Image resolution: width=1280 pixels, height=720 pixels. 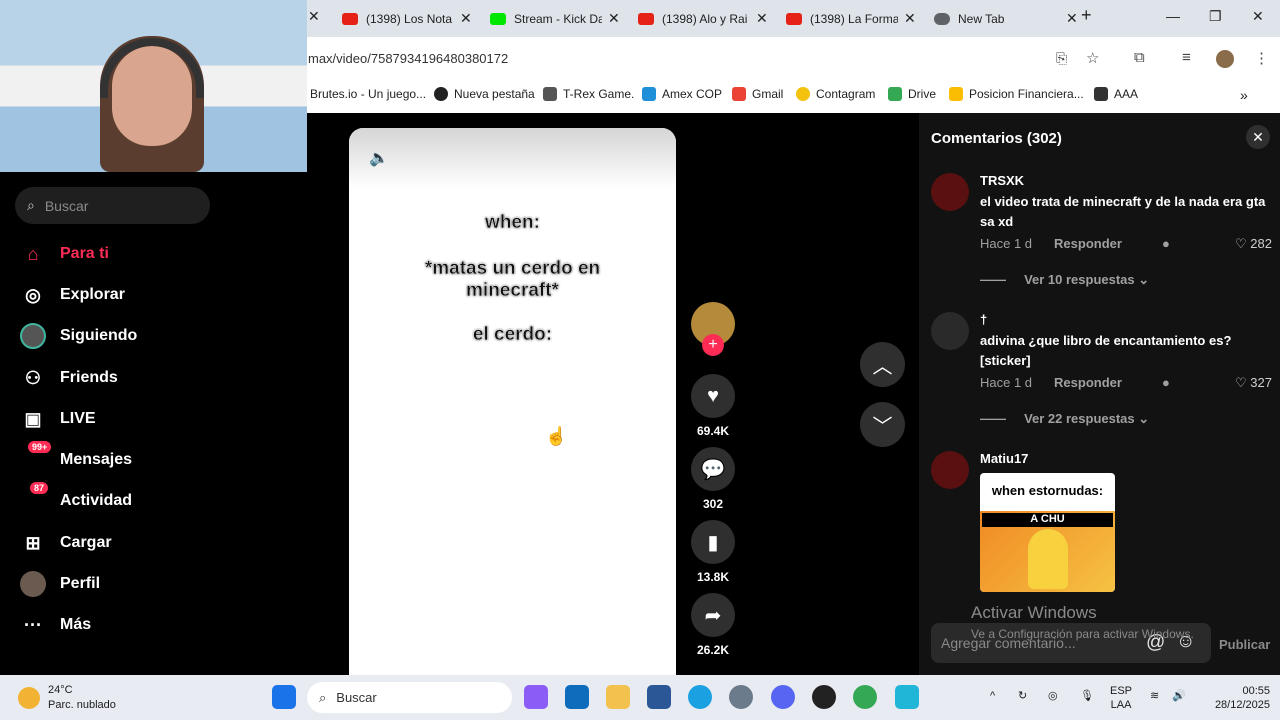 I want to click on profile-avatar-icon, so click(x=1225, y=59).